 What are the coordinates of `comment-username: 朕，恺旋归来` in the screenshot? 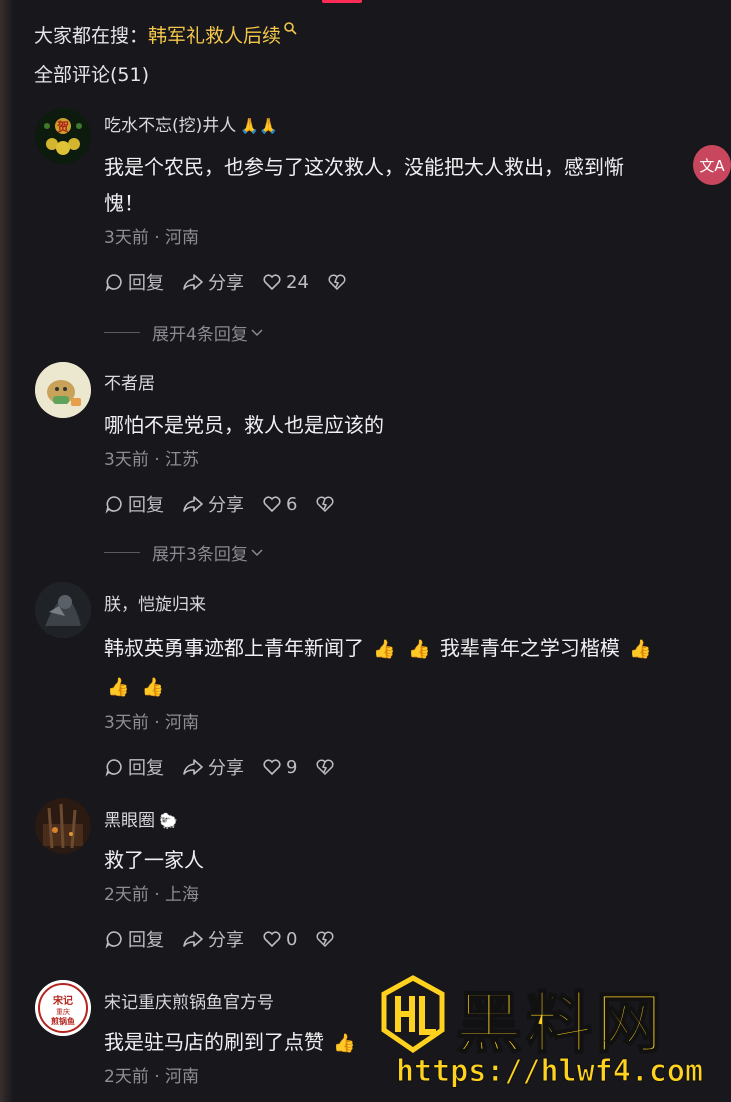 It's located at (406, 605).